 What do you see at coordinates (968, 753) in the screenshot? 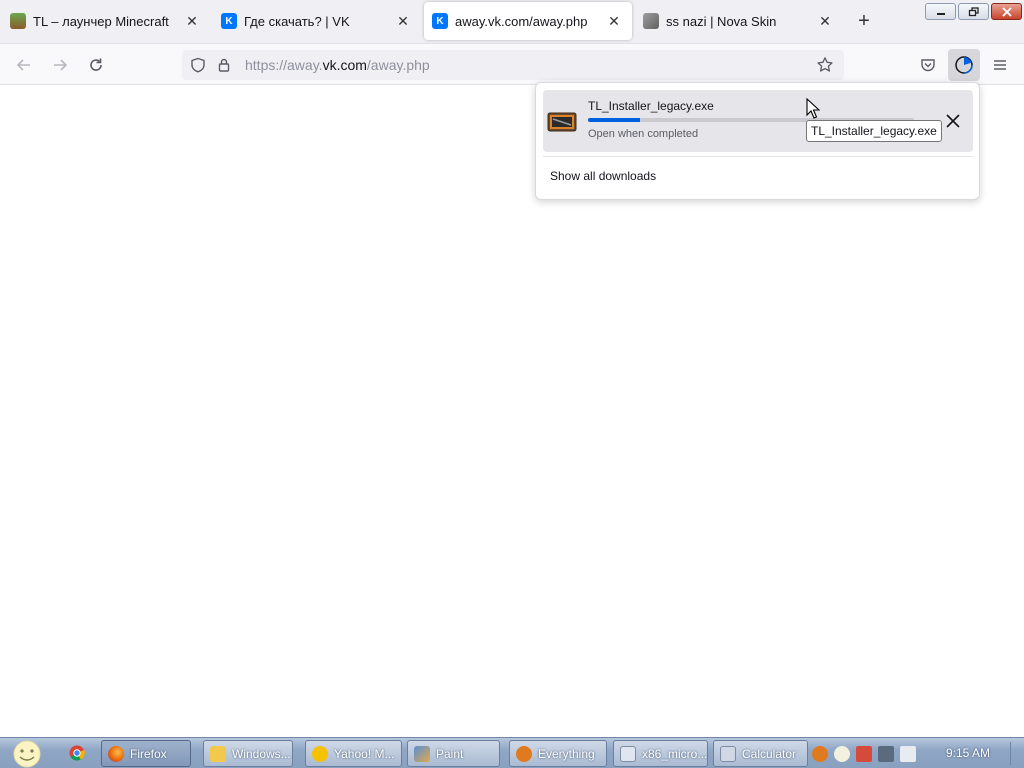
I see `taskbar-clock: 9:15 AM` at bounding box center [968, 753].